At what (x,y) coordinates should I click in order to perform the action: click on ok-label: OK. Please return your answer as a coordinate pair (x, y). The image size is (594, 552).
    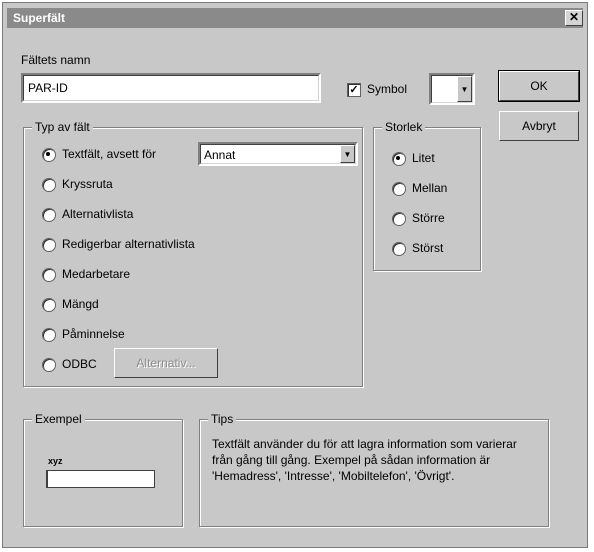
    Looking at the image, I should click on (539, 86).